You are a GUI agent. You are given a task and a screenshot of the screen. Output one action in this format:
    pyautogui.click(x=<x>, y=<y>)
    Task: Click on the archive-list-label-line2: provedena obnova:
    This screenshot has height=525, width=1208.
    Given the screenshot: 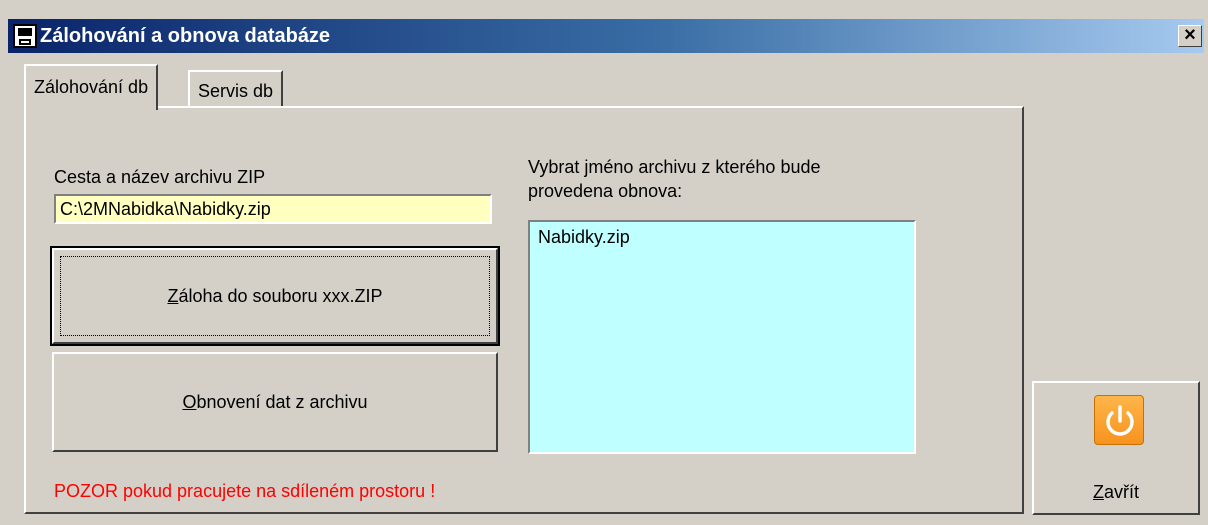 What is the action you would take?
    pyautogui.click(x=605, y=191)
    